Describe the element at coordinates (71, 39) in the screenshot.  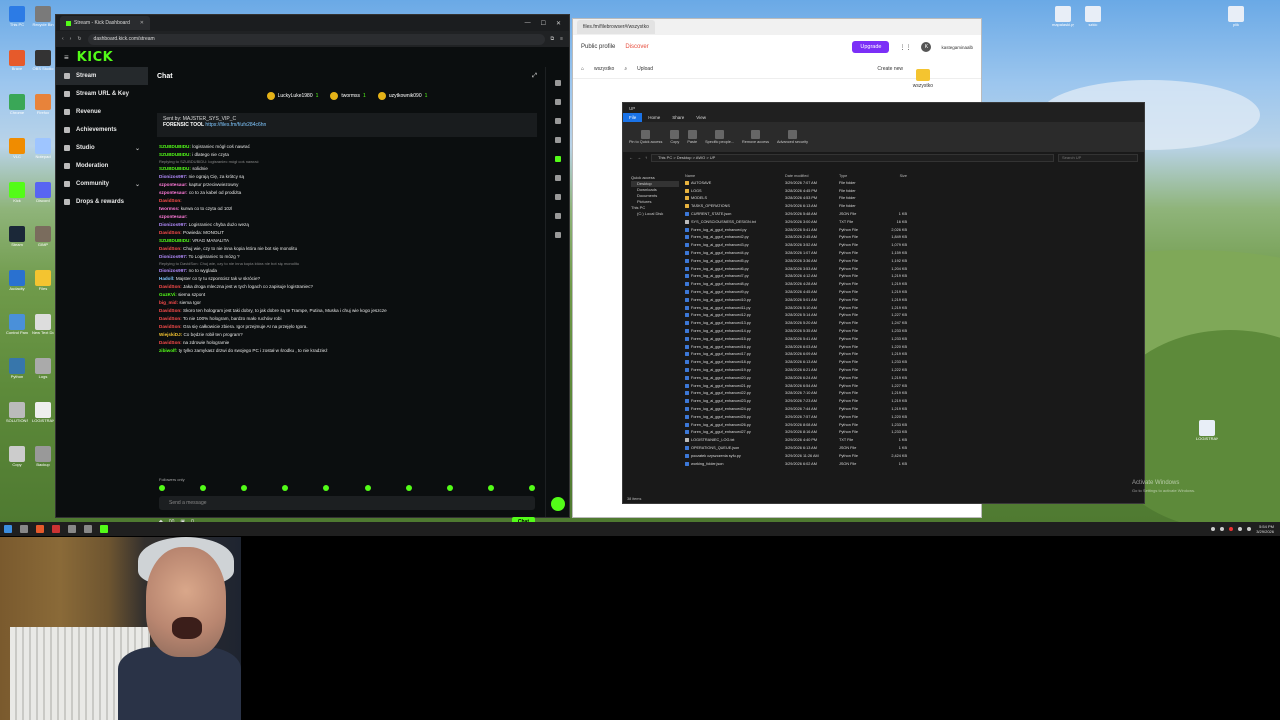
I see `forward-icon: ›` at that location.